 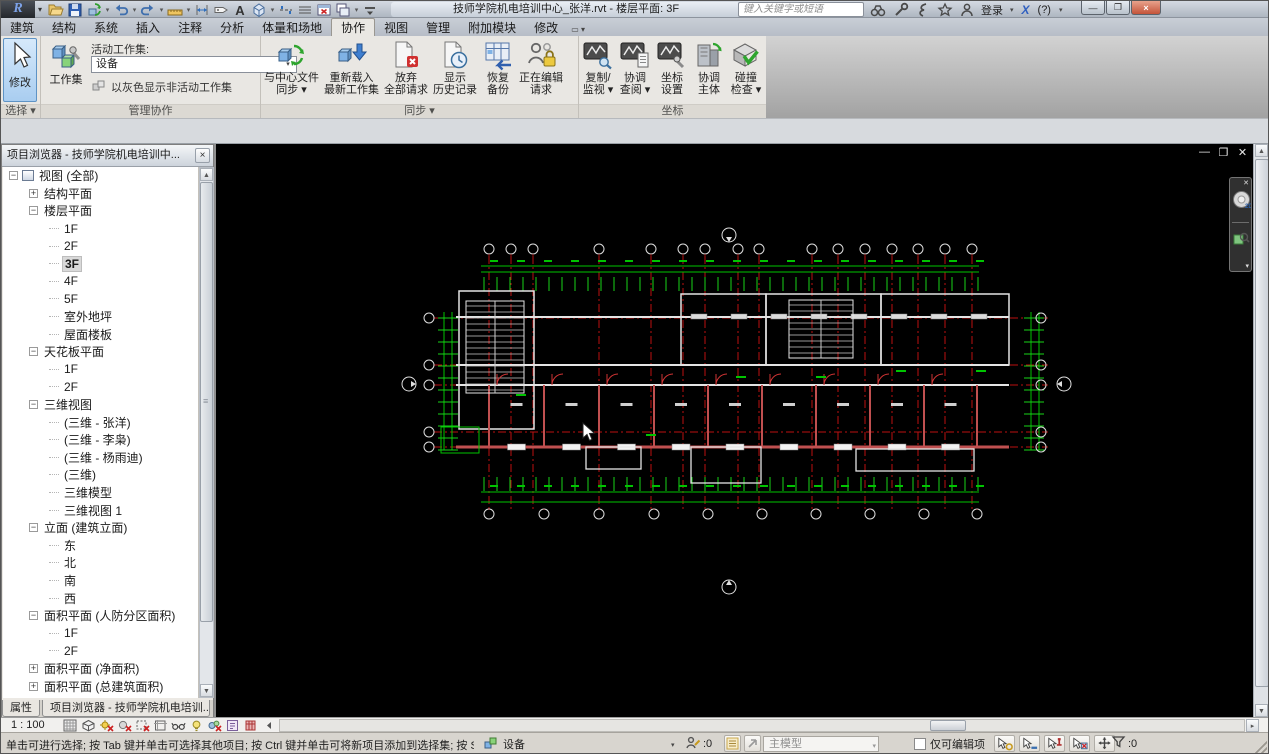 I want to click on navbar-options-icon: ▾, so click(x=1247, y=266).